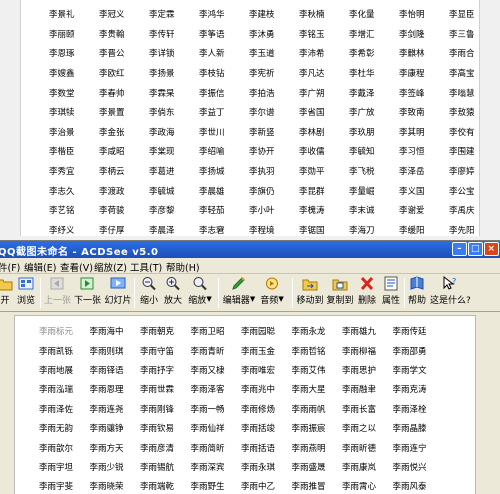 The height and width of the screenshot is (494, 500). What do you see at coordinates (359, 487) in the screenshot?
I see `grid-cell: 李雨霄心` at bounding box center [359, 487].